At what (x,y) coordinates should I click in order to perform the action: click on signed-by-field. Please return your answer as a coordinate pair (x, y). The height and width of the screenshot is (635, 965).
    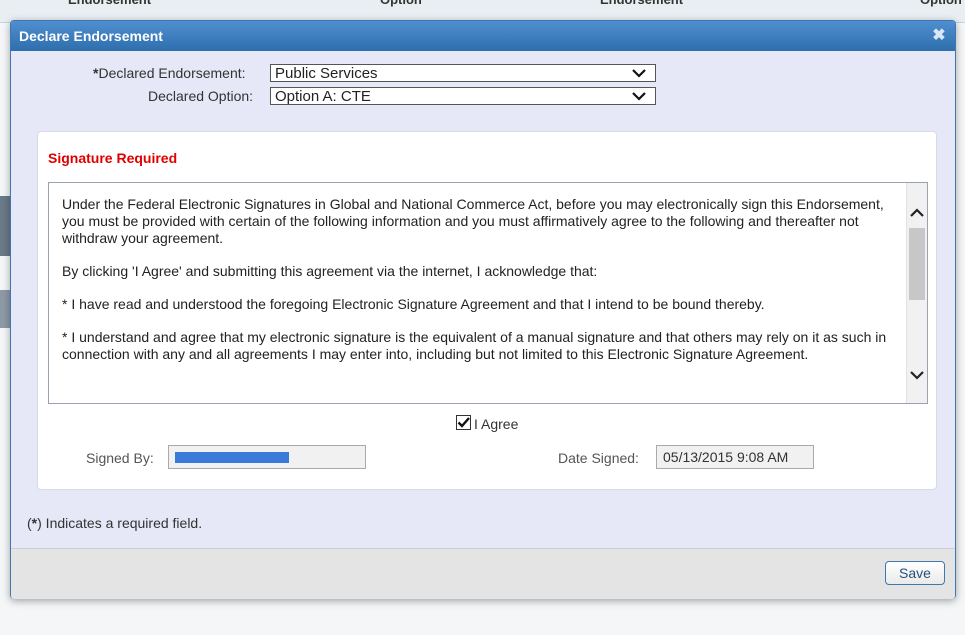
    Looking at the image, I should click on (267, 457).